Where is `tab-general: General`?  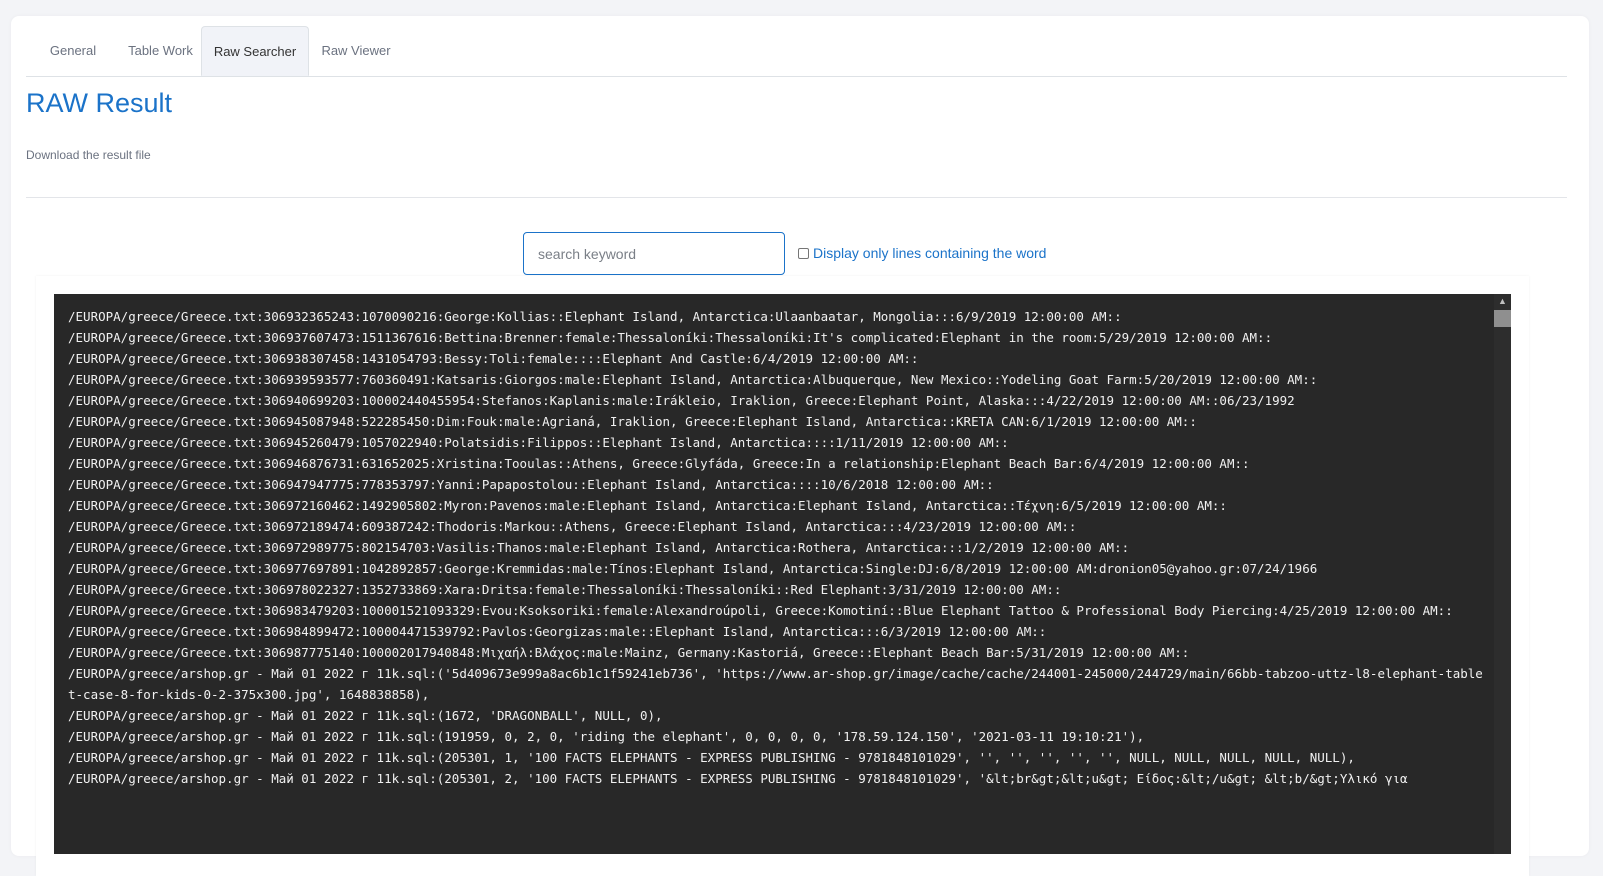
tab-general: General is located at coordinates (73, 50).